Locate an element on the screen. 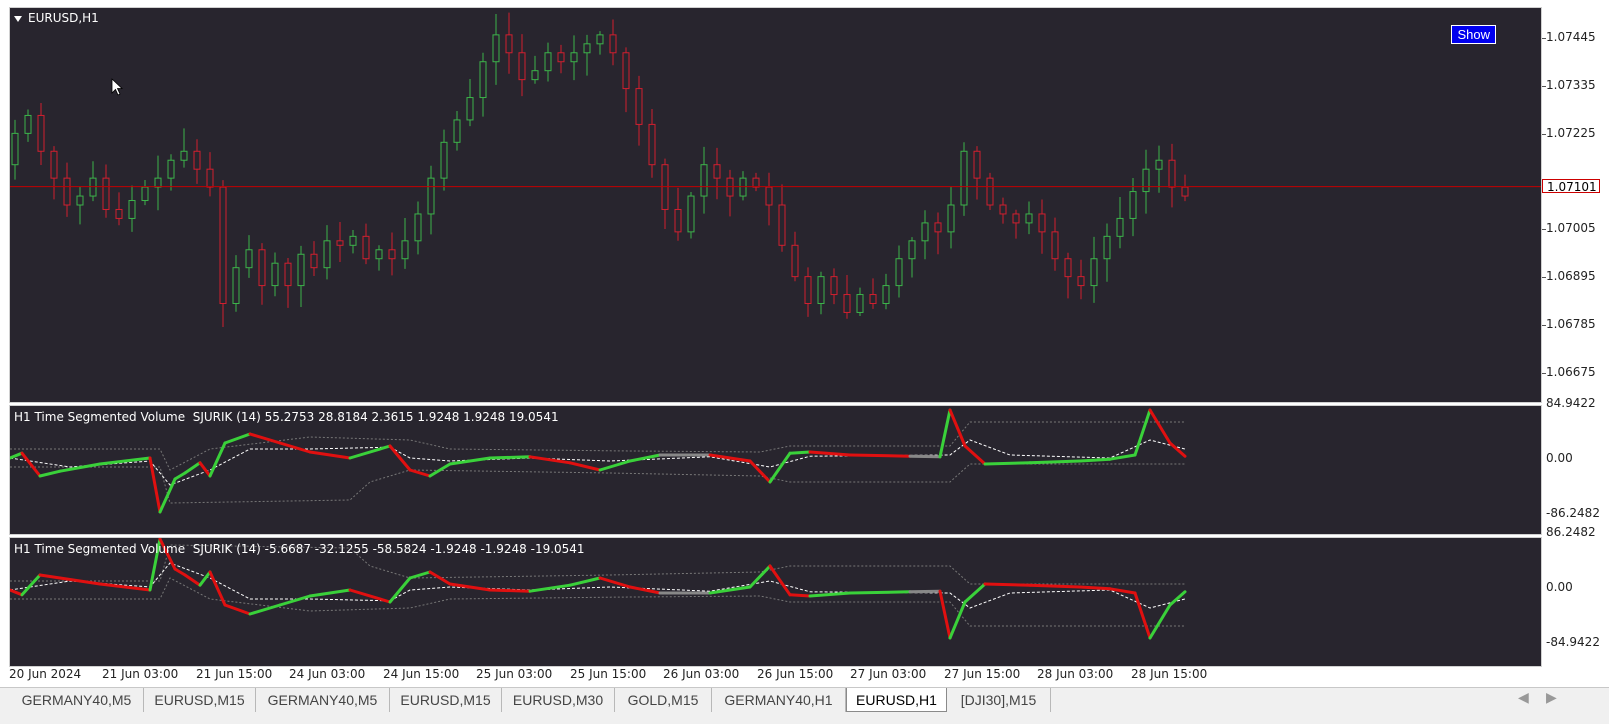  tab-dji30-m15: [DJI30],M15 is located at coordinates (999, 700).